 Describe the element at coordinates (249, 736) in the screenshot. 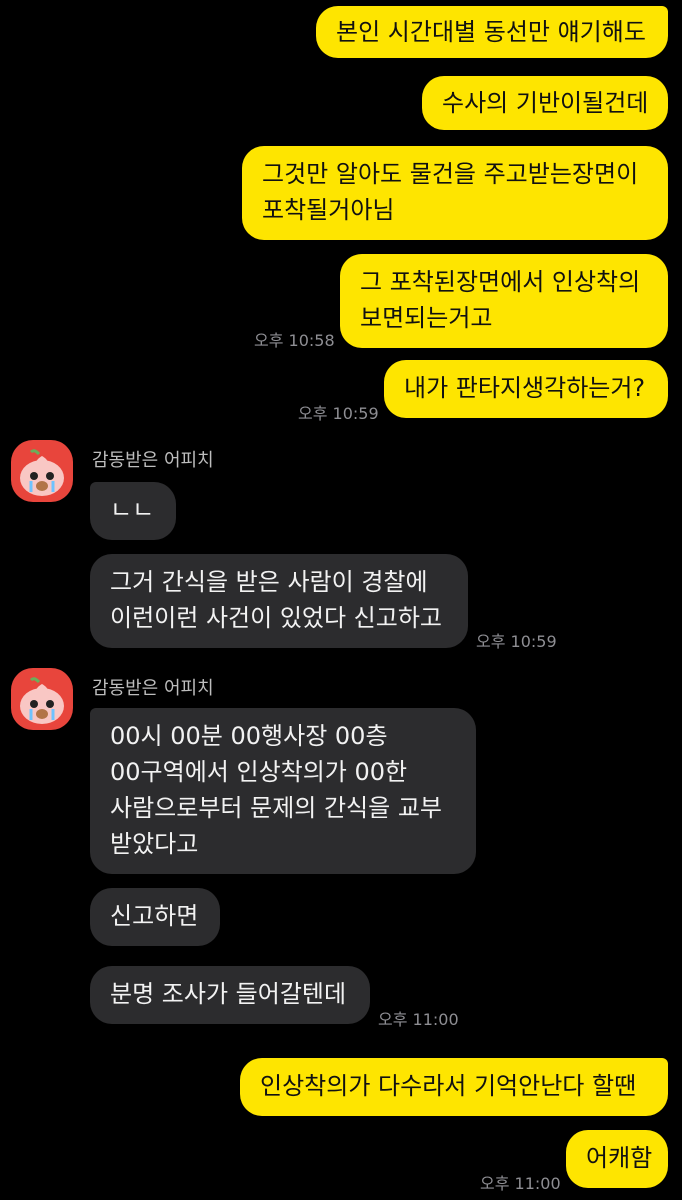

I see `message-line: 00시 00분 00행사장 00층` at that location.